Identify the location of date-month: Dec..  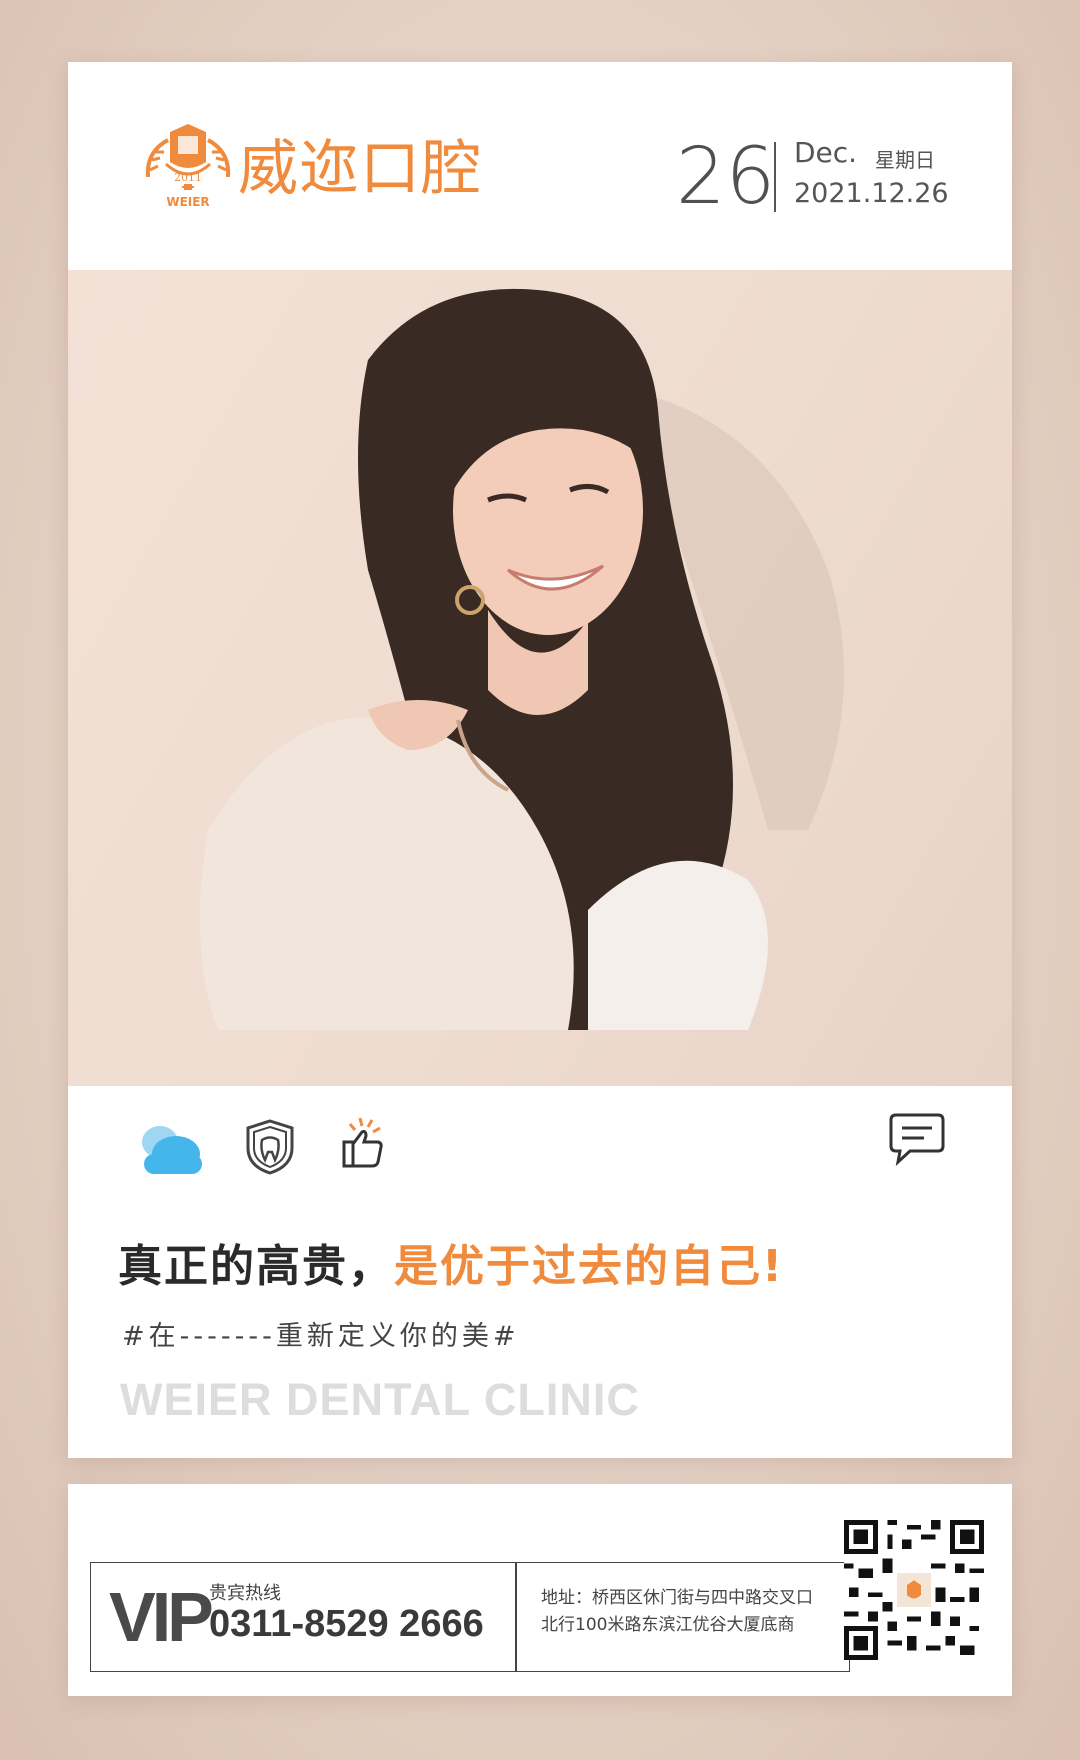
(826, 152).